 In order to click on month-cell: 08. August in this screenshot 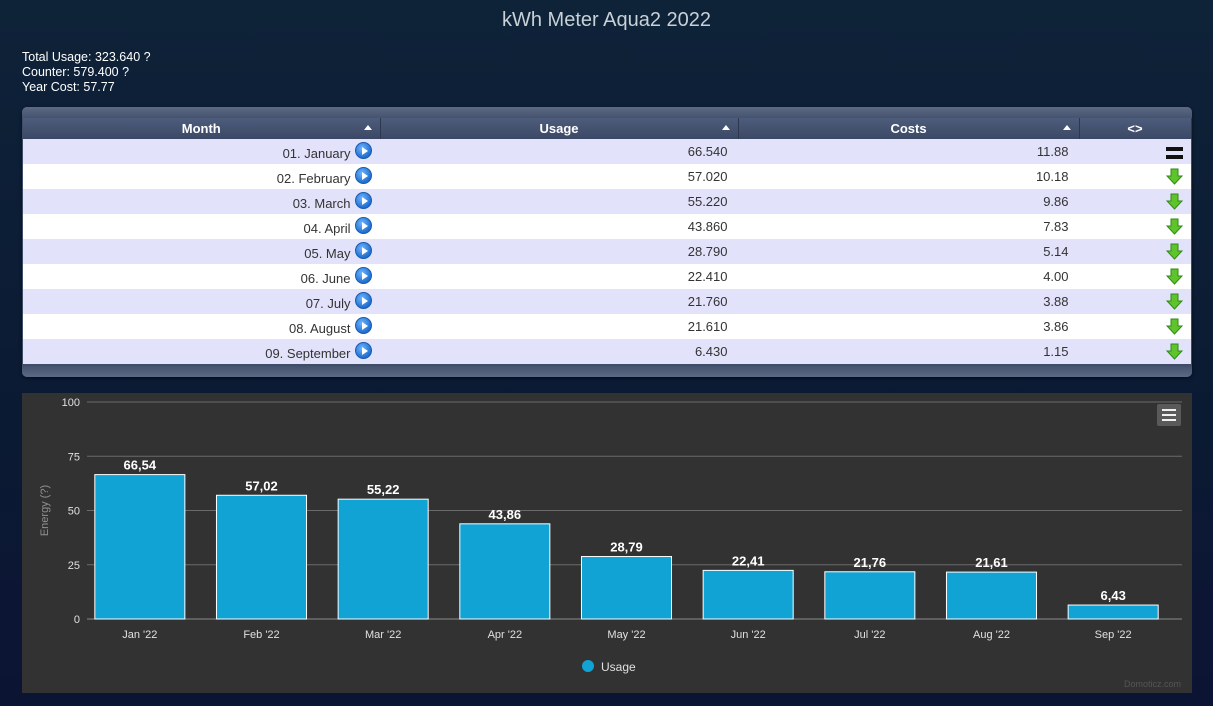, I will do `click(201, 326)`.